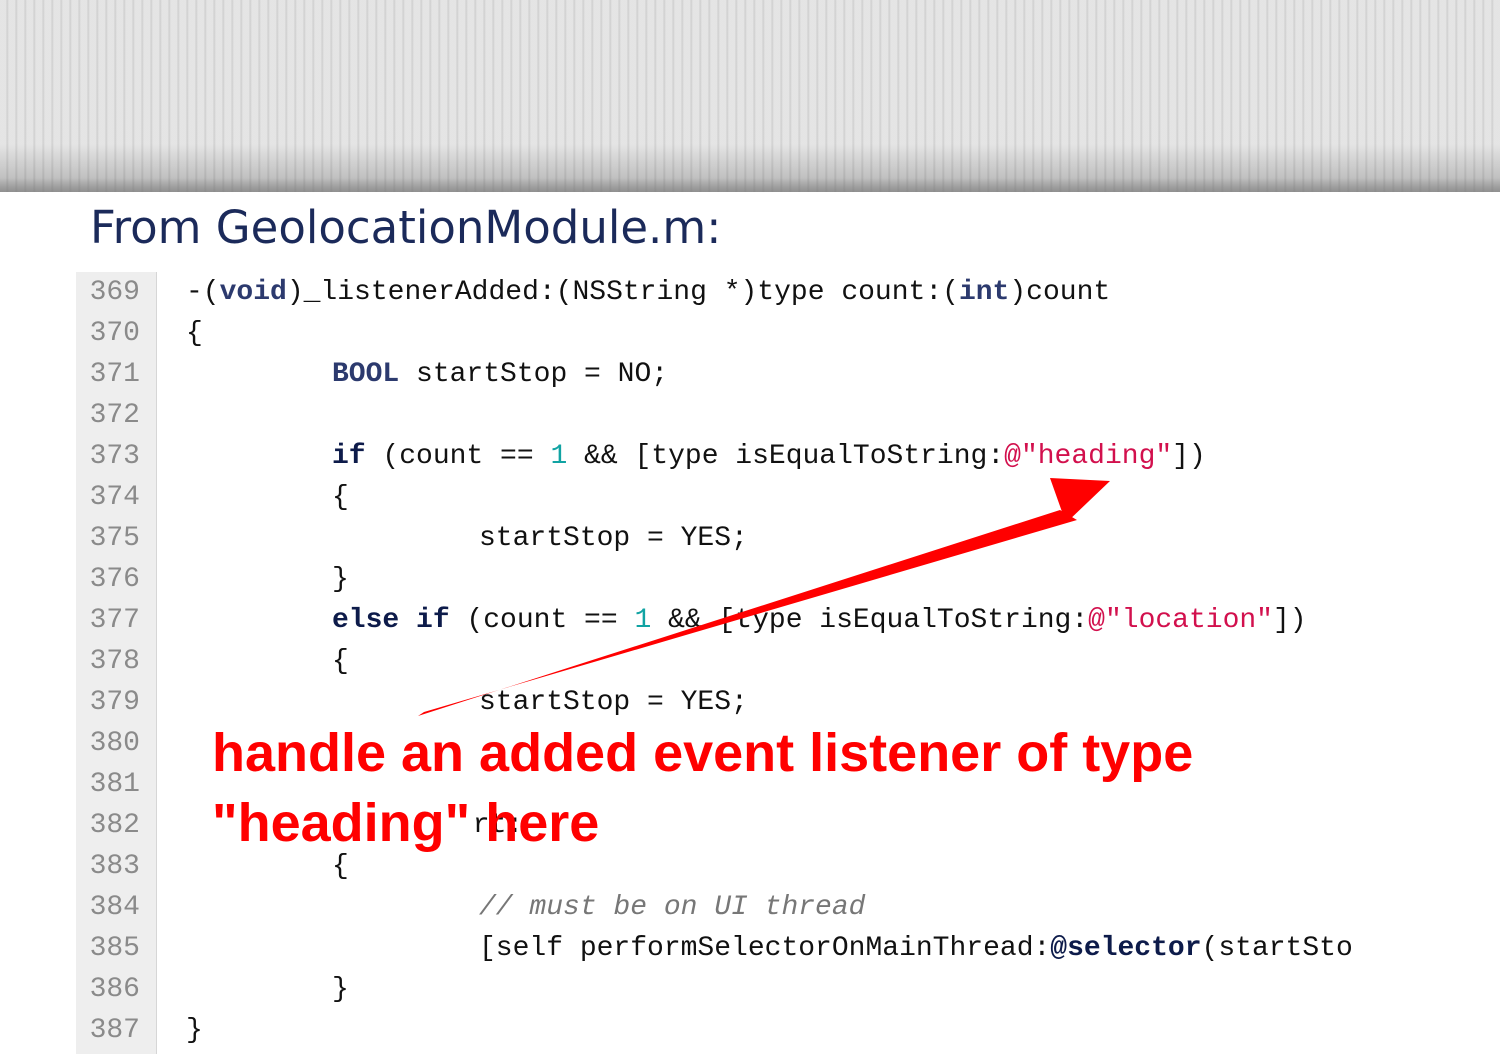  I want to click on line-number: 380, so click(114, 743).